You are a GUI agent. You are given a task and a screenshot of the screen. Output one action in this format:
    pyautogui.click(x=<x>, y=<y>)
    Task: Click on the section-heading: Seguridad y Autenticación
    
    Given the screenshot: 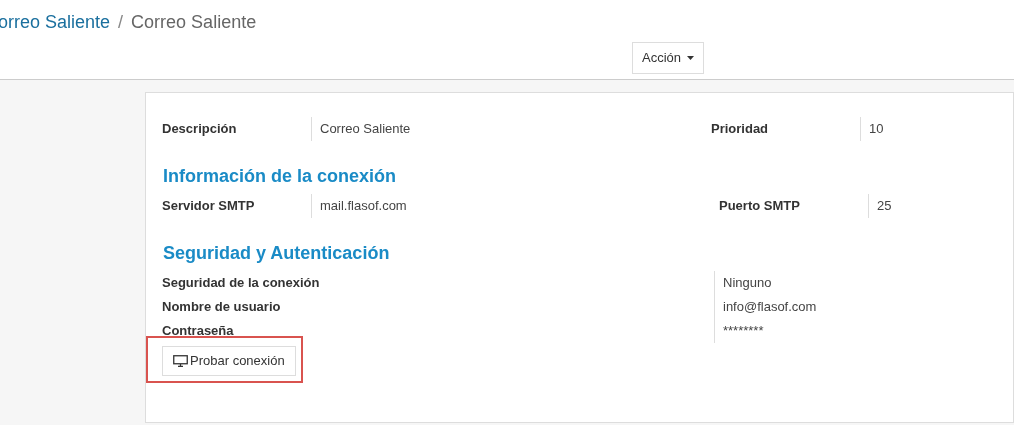 What is the action you would take?
    pyautogui.click(x=277, y=253)
    